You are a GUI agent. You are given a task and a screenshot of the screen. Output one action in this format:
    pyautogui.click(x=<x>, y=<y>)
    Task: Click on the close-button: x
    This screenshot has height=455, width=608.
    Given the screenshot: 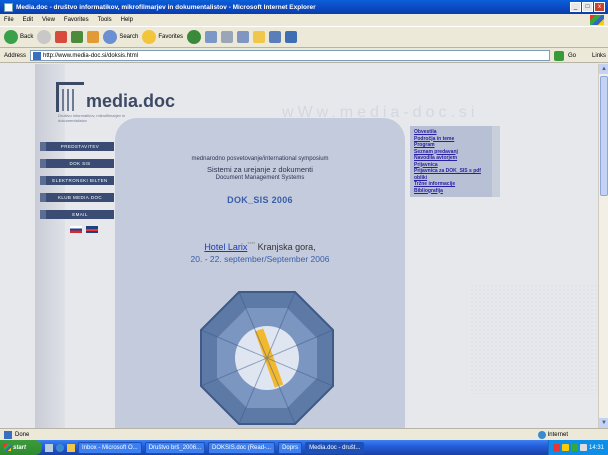 What is the action you would take?
    pyautogui.click(x=599, y=7)
    